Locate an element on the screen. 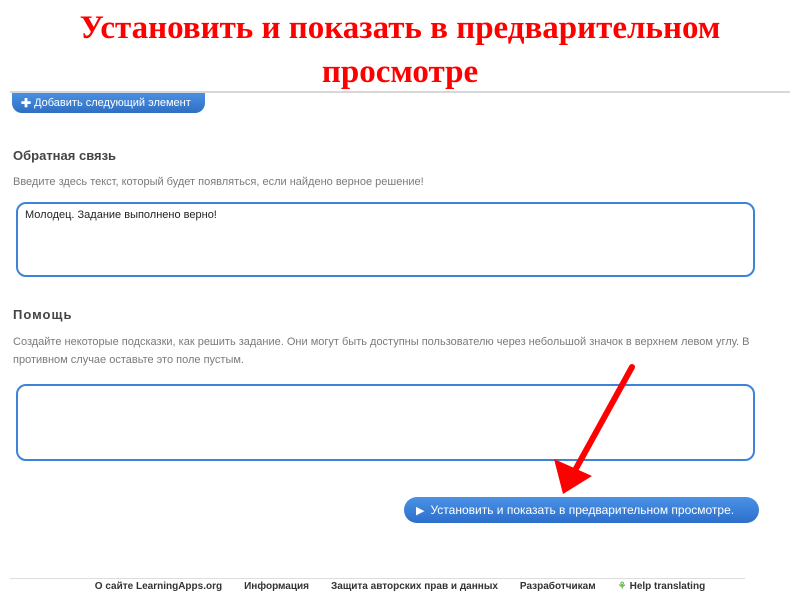 This screenshot has height=600, width=800. help-heading: Помощь is located at coordinates (43, 314).